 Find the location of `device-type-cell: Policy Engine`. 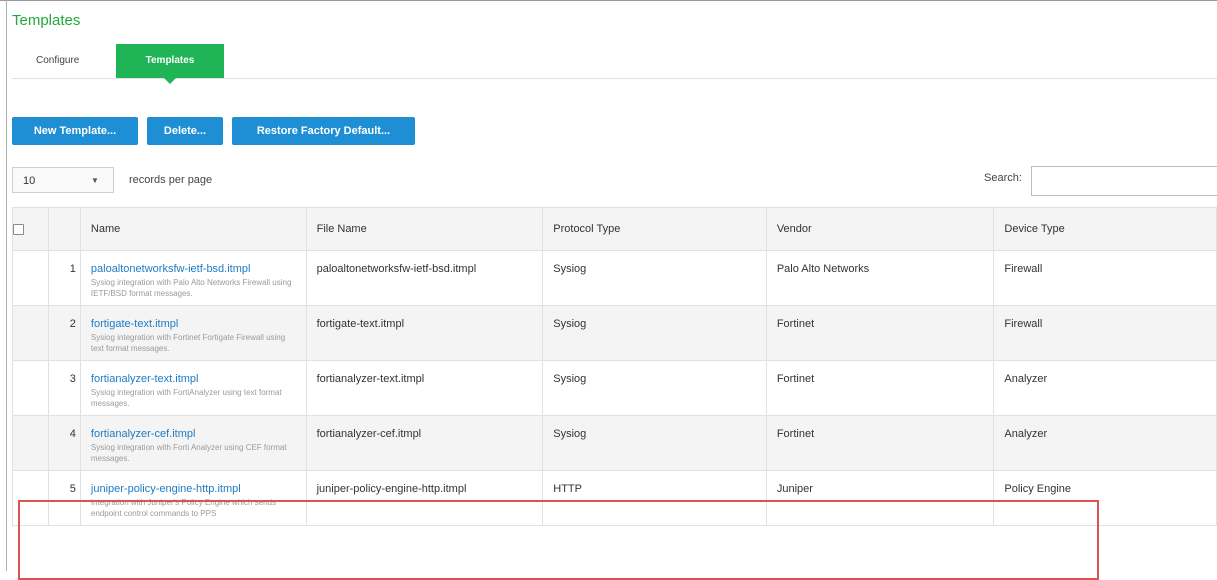

device-type-cell: Policy Engine is located at coordinates (1105, 498).